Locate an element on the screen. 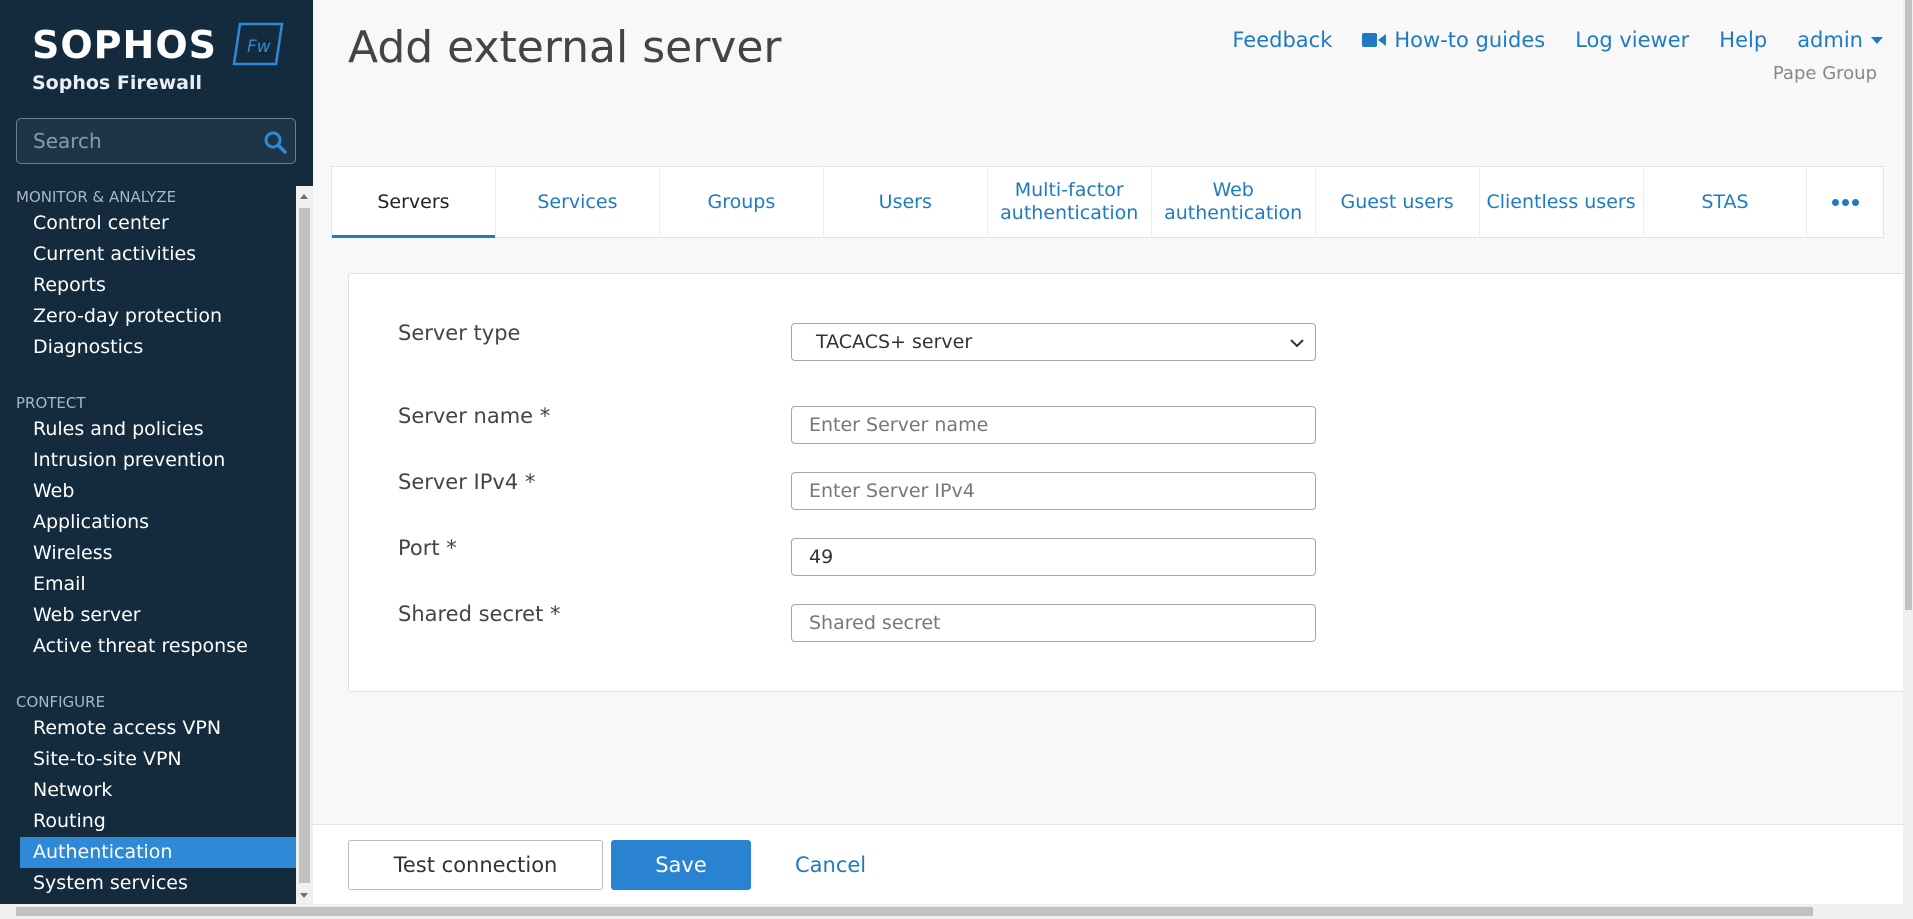 The image size is (1913, 919). server-name-field-wrap is located at coordinates (1053, 425).